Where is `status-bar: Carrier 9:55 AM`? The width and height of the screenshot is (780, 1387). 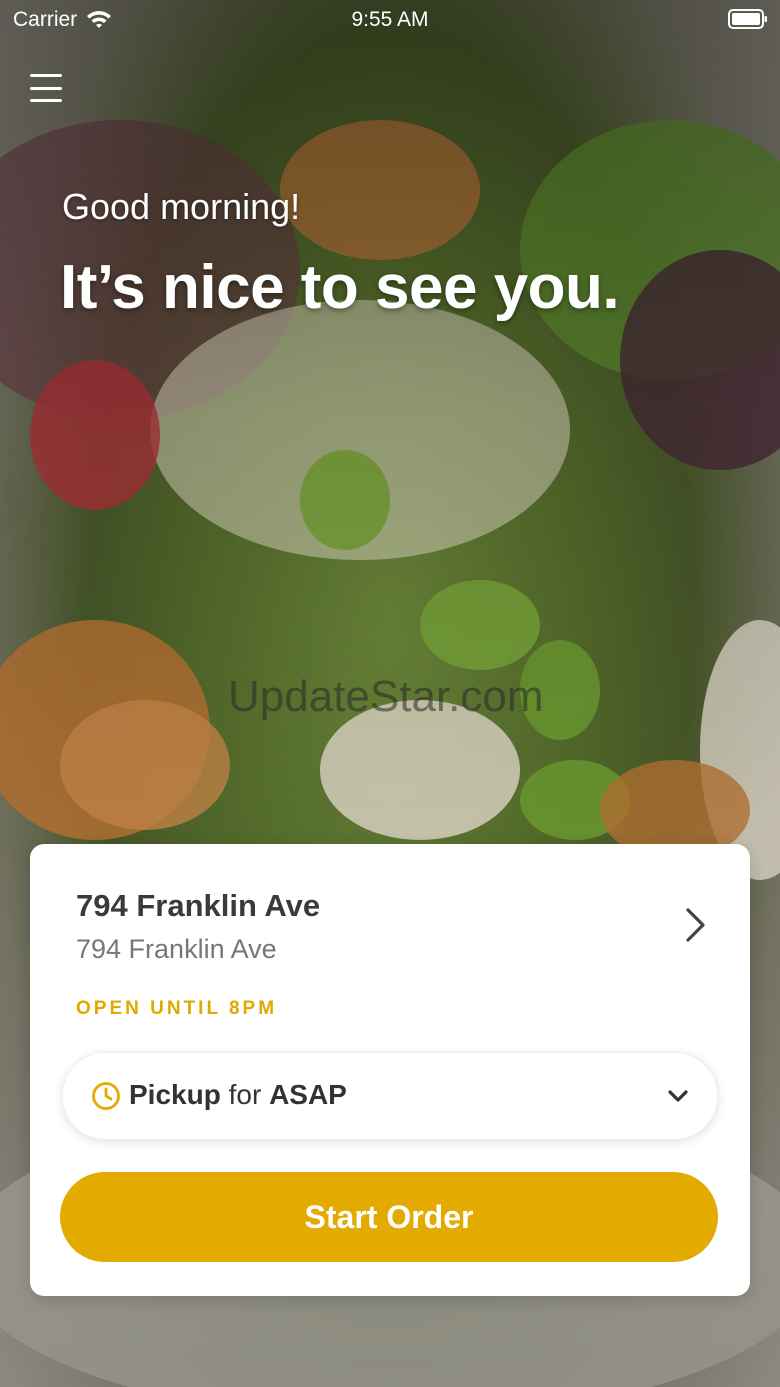
status-bar: Carrier 9:55 AM is located at coordinates (390, 20).